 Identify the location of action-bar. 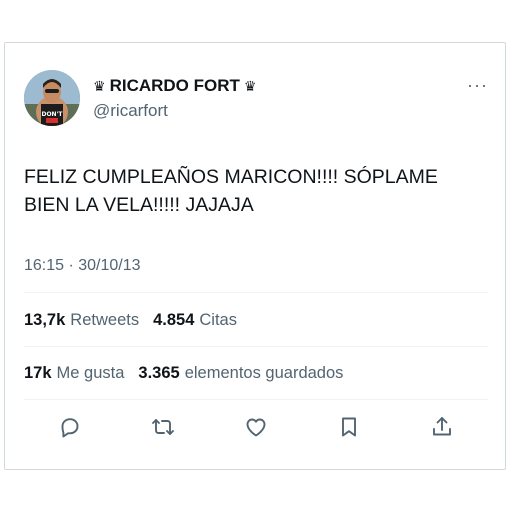
(256, 427).